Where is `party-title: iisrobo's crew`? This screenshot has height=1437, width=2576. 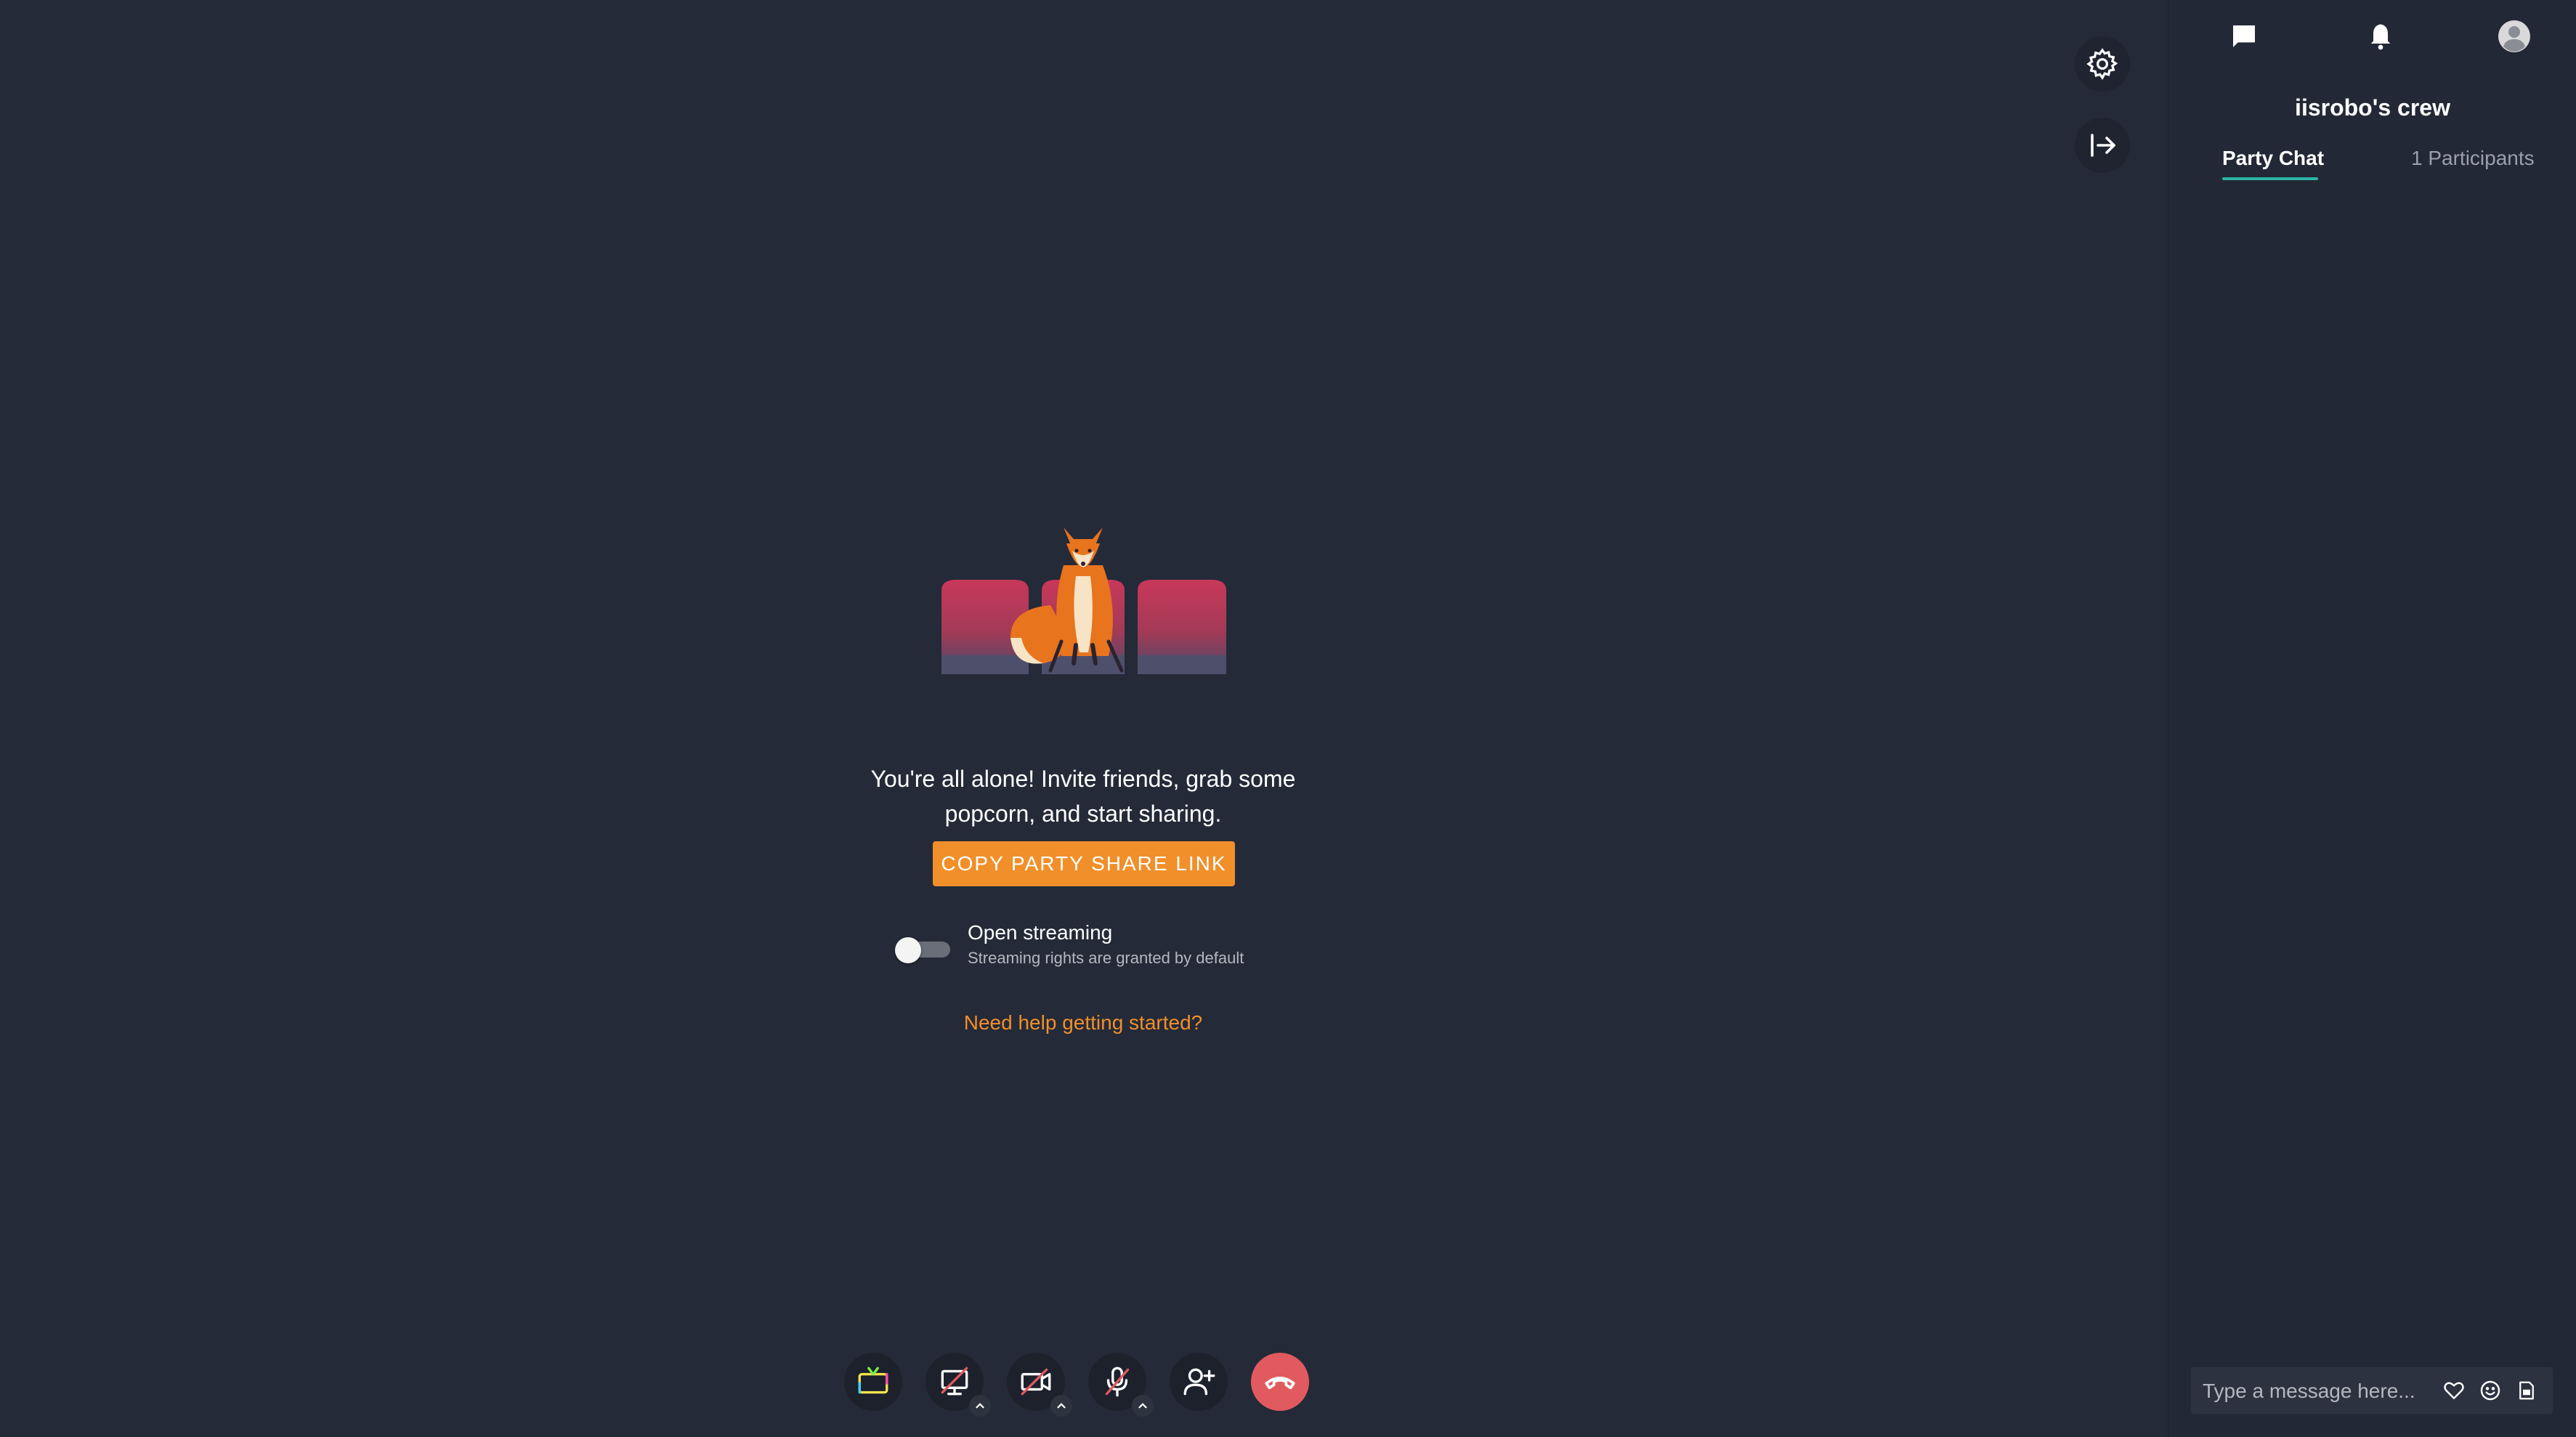 party-title: iisrobo's crew is located at coordinates (2372, 107).